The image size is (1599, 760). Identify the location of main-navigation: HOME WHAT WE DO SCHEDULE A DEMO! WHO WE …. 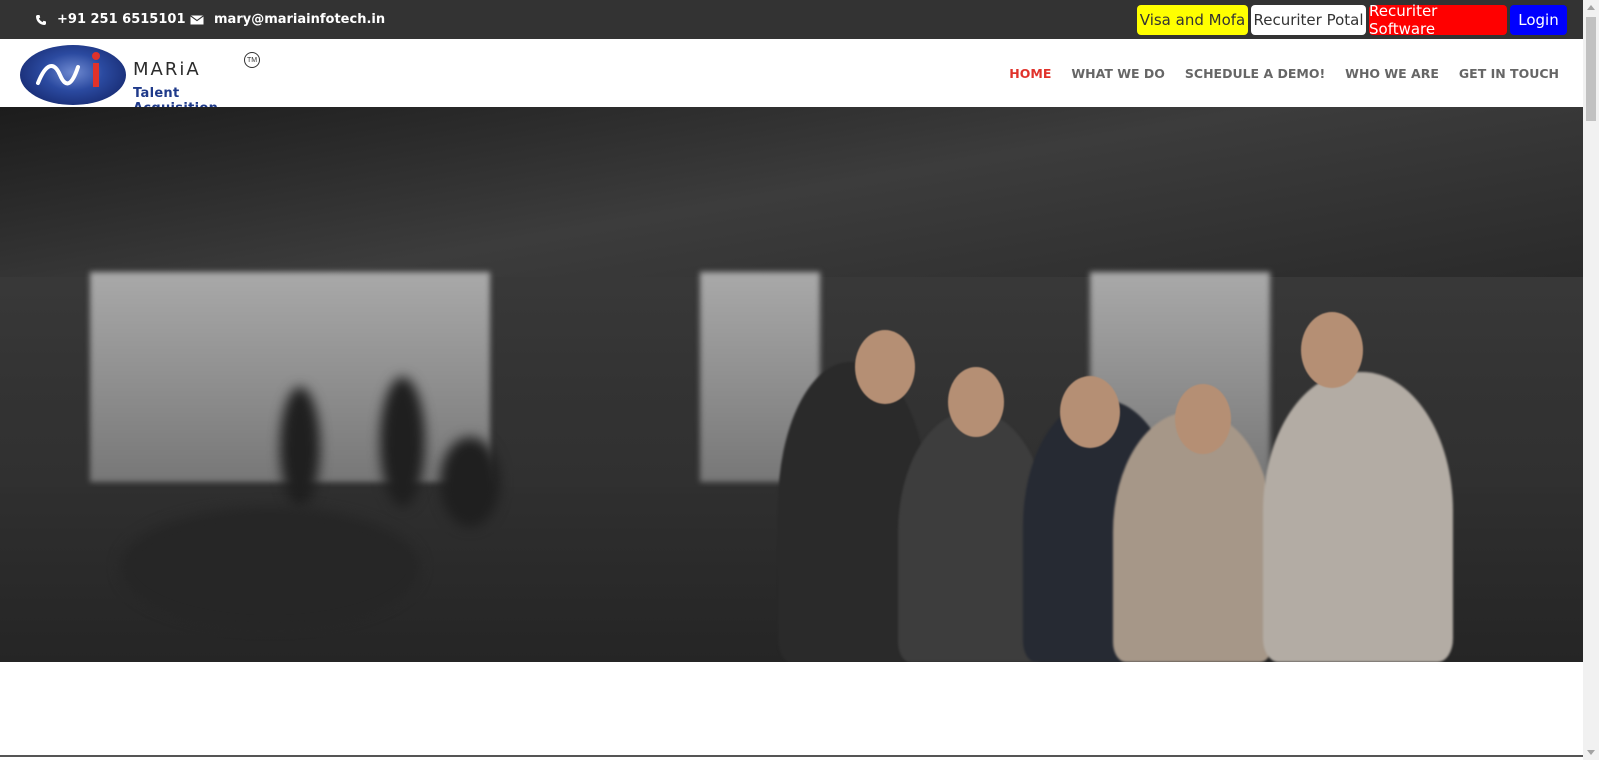
(1274, 73).